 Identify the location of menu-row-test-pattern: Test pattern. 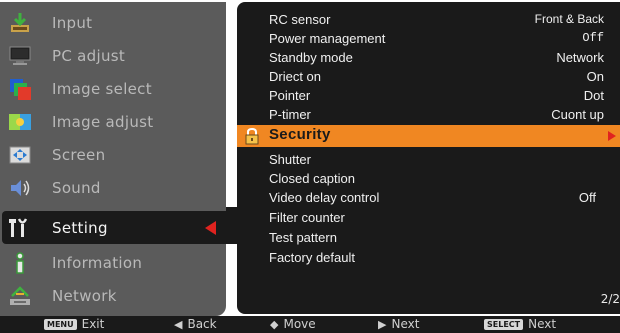
(428, 237).